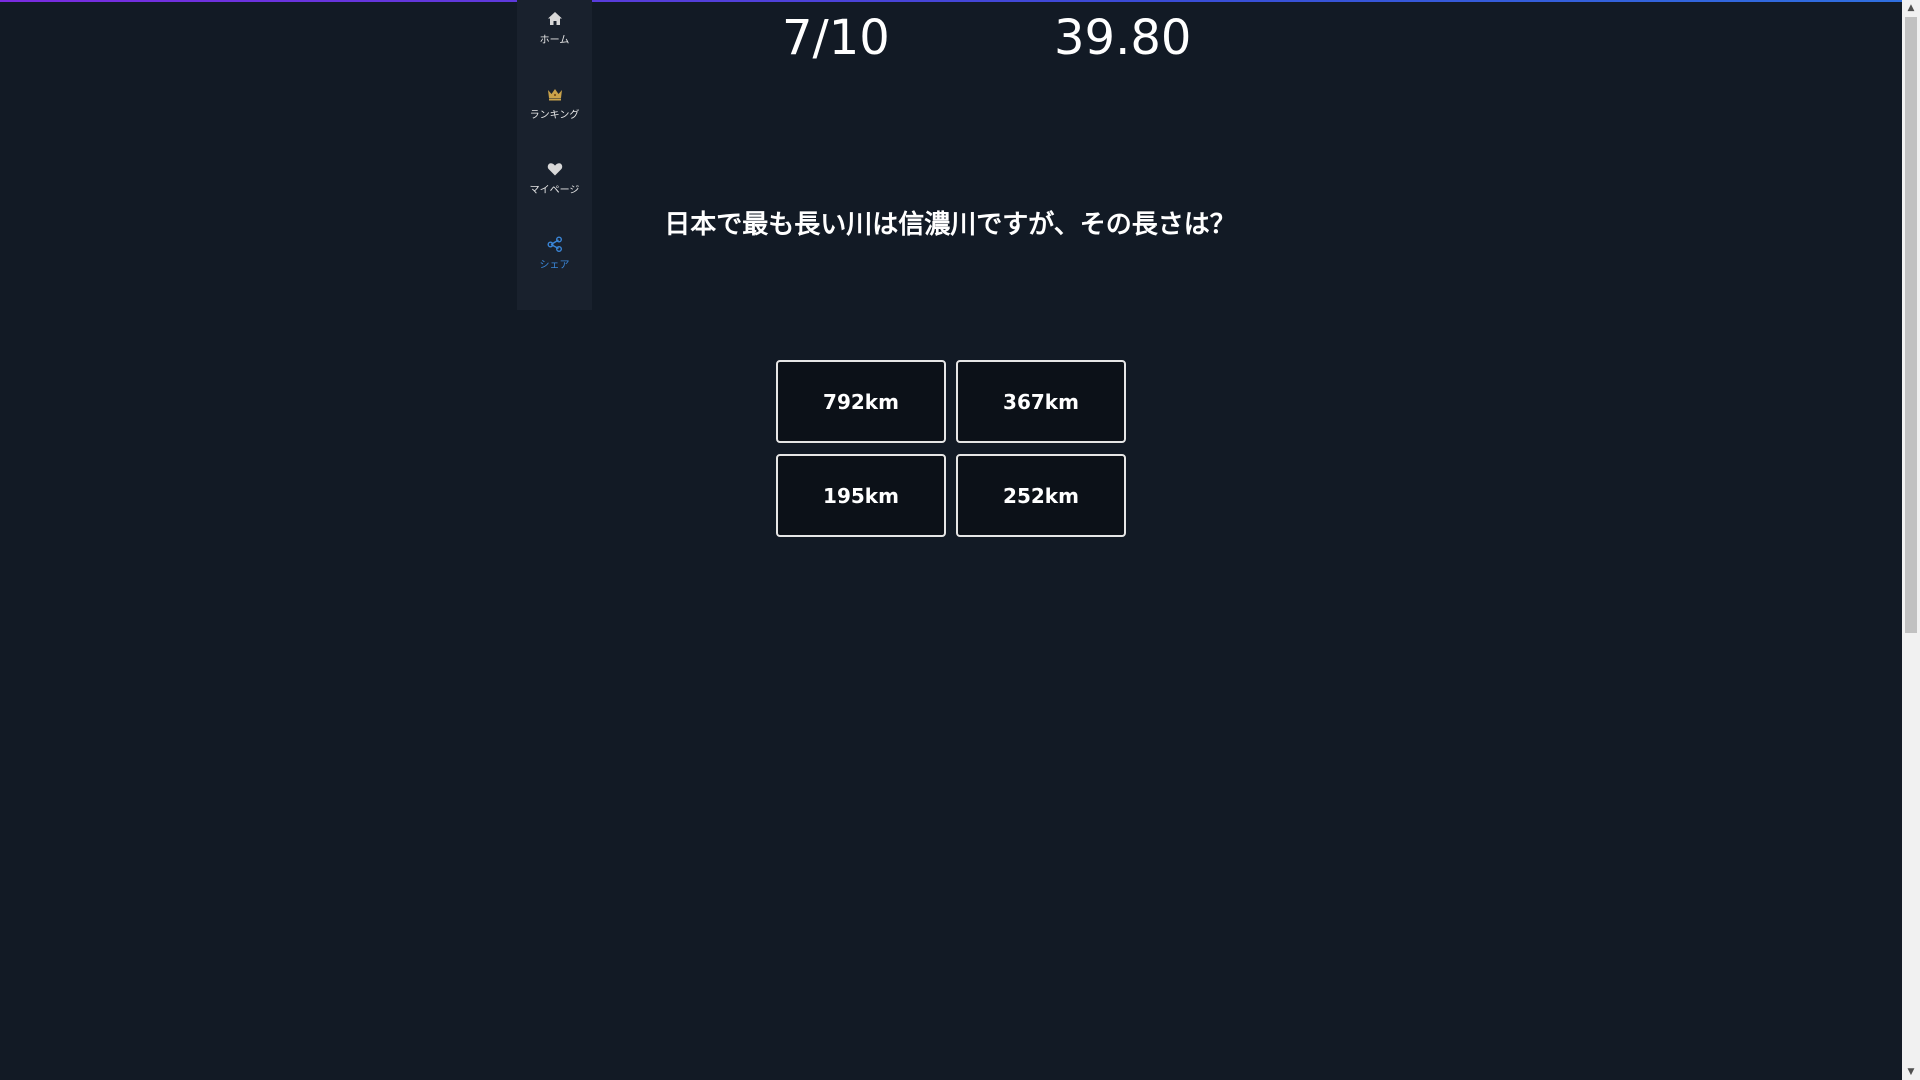 This screenshot has width=1920, height=1080. What do you see at coordinates (554, 115) in the screenshot?
I see `sidebar-item-label: ランキング` at bounding box center [554, 115].